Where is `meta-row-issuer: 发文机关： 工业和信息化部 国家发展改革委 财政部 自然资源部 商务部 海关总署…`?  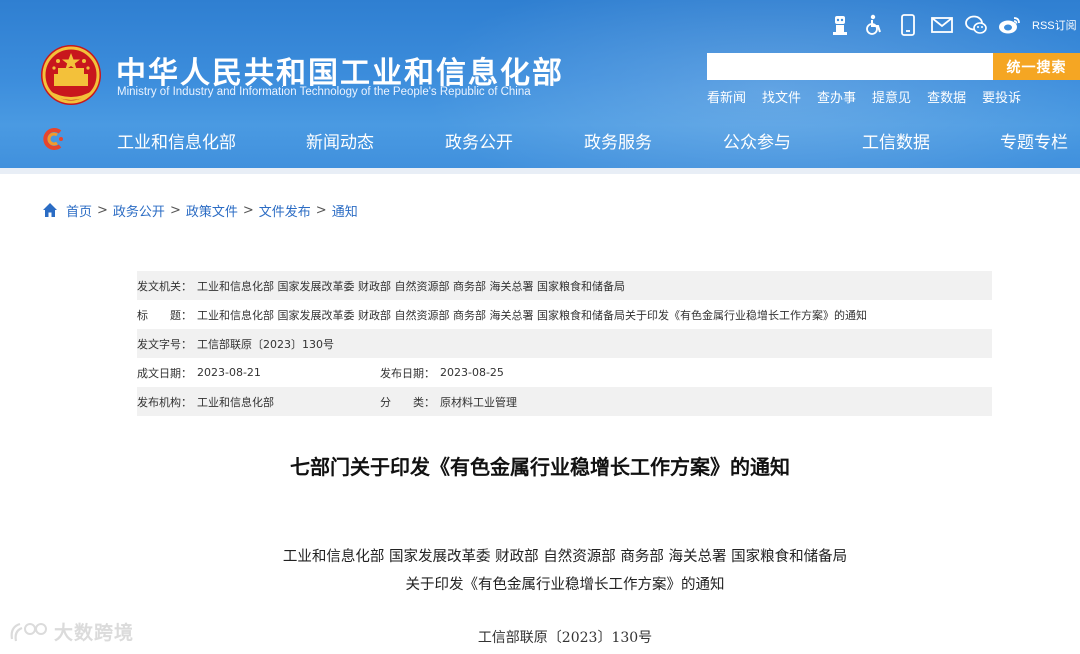
meta-row-issuer: 发文机关： 工业和信息化部 国家发展改革委 财政部 自然资源部 商务部 海关总署… is located at coordinates (564, 285).